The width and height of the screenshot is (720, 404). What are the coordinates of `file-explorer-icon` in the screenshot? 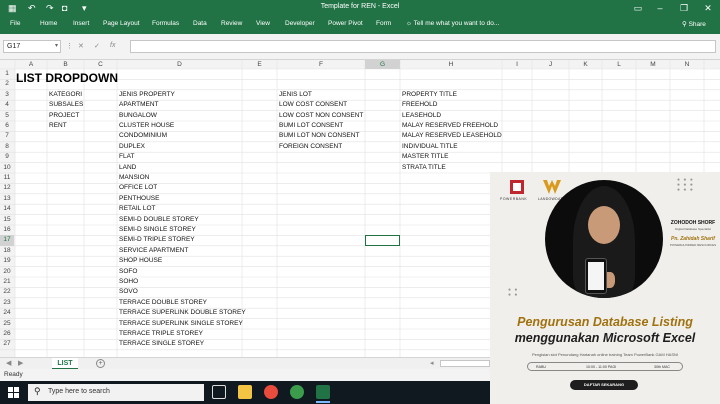 It's located at (245, 392).